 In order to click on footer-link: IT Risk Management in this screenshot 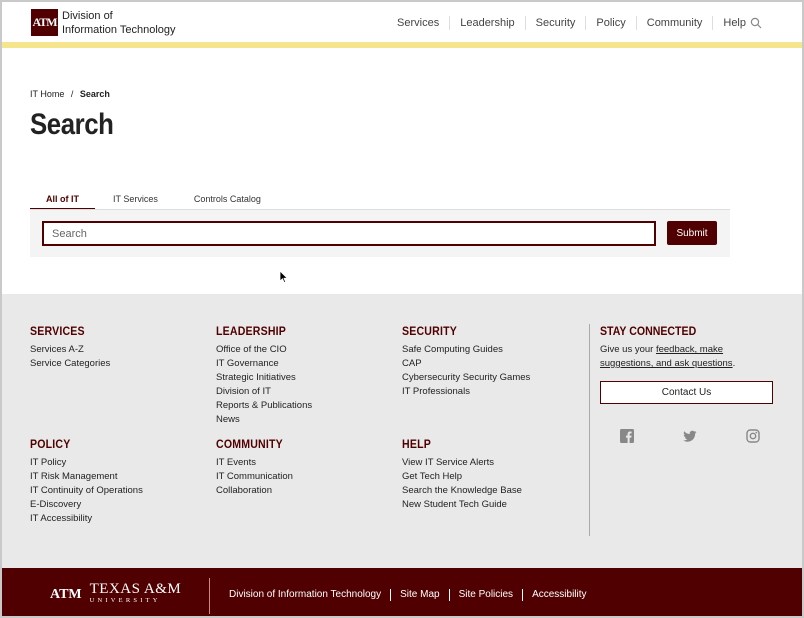, I will do `click(86, 477)`.